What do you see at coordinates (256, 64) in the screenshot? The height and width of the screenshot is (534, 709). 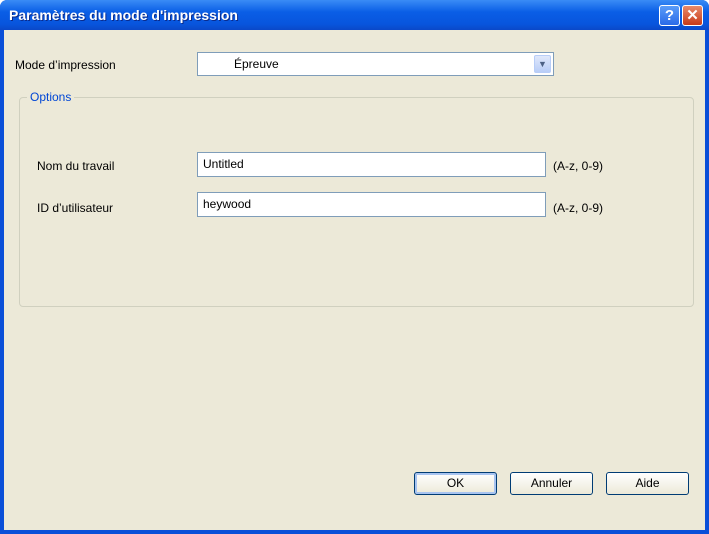 I see `mode-value: Épreuve` at bounding box center [256, 64].